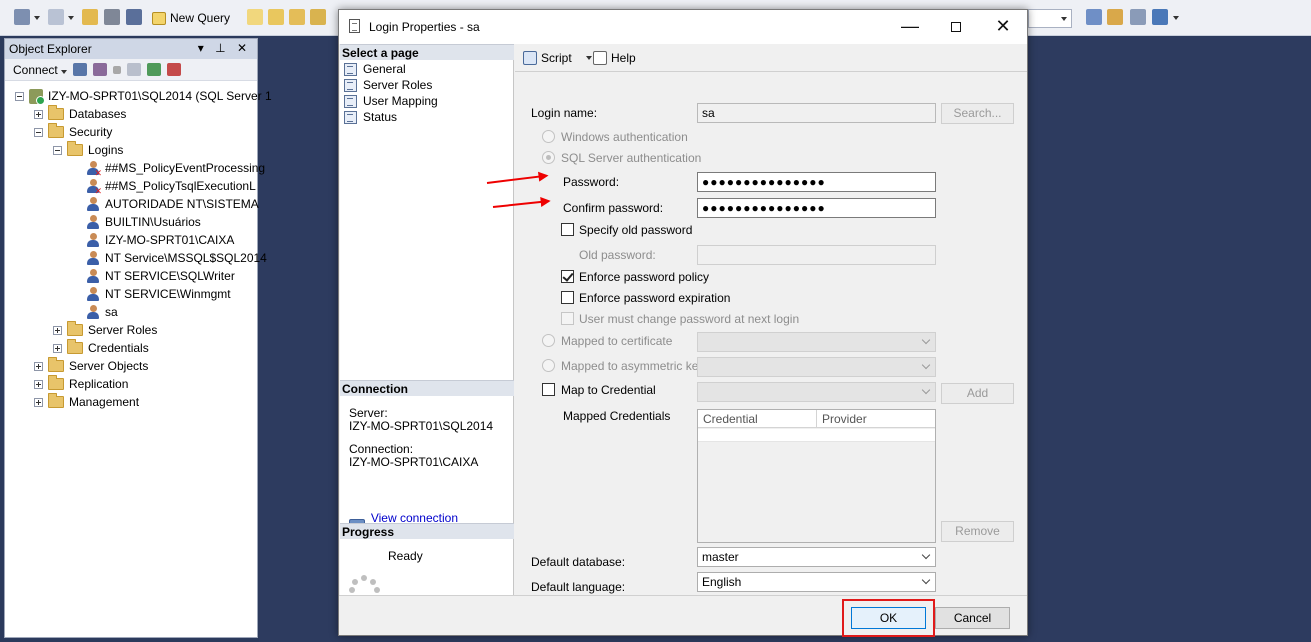  I want to click on tree-item-label: ##MS_PolicyEventProcessing, so click(185, 168).